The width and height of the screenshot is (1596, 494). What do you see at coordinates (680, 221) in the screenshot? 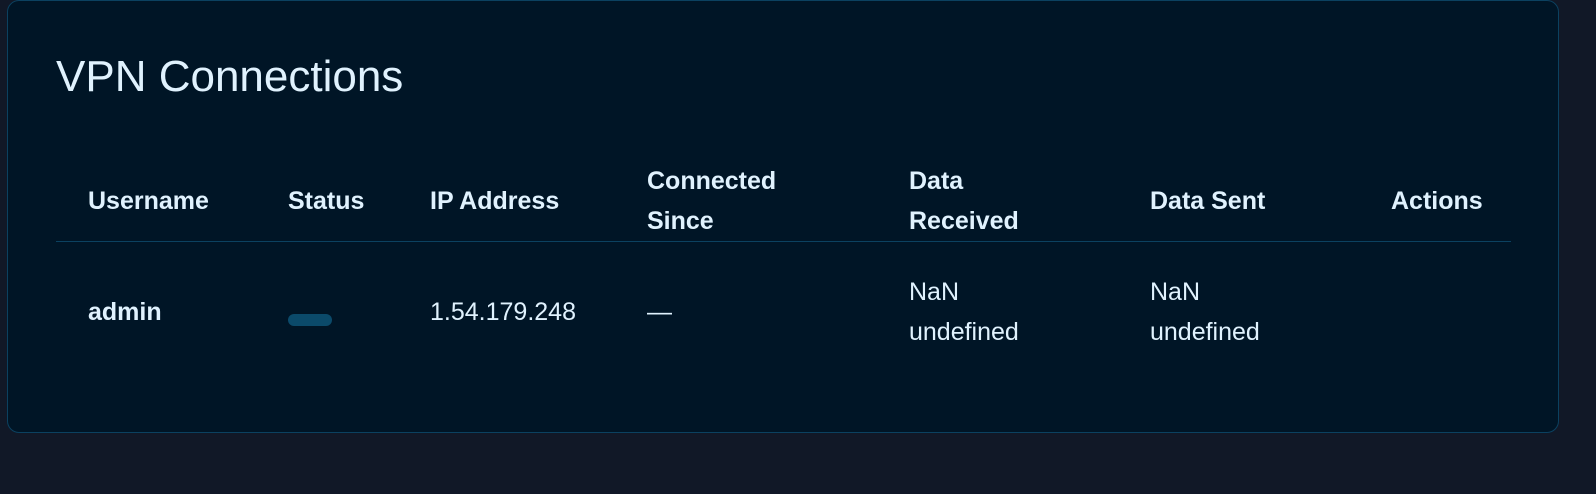
I see `column-header-connected-since-line2: Since` at bounding box center [680, 221].